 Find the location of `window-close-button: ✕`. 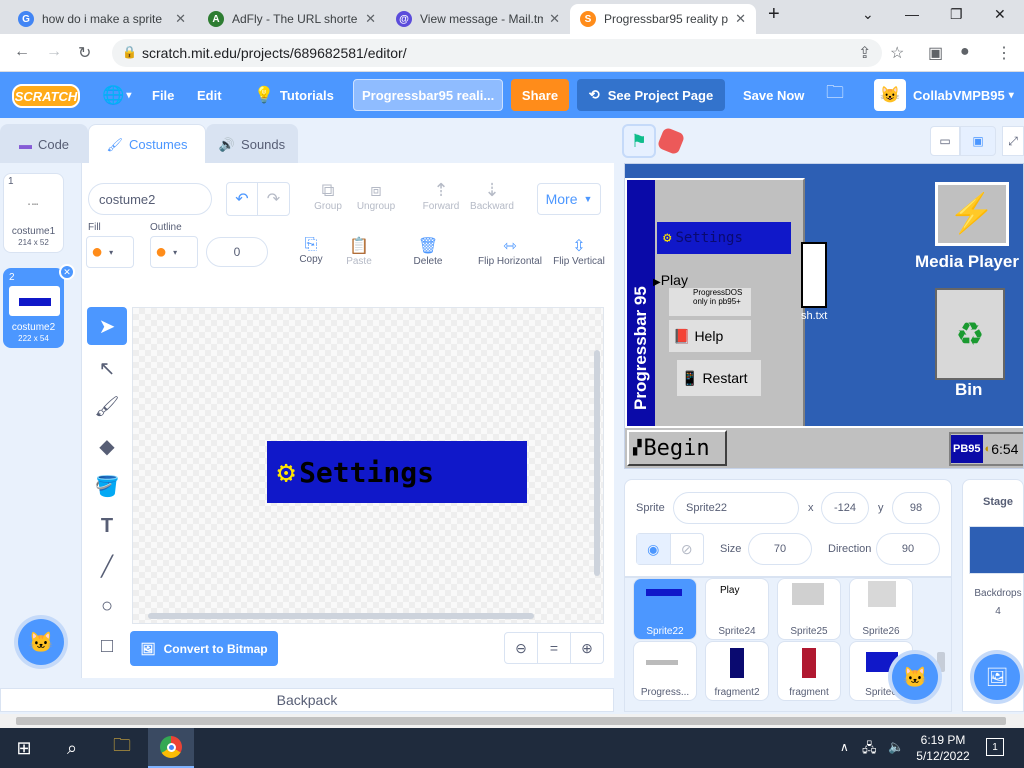

window-close-button: ✕ is located at coordinates (1000, 14).